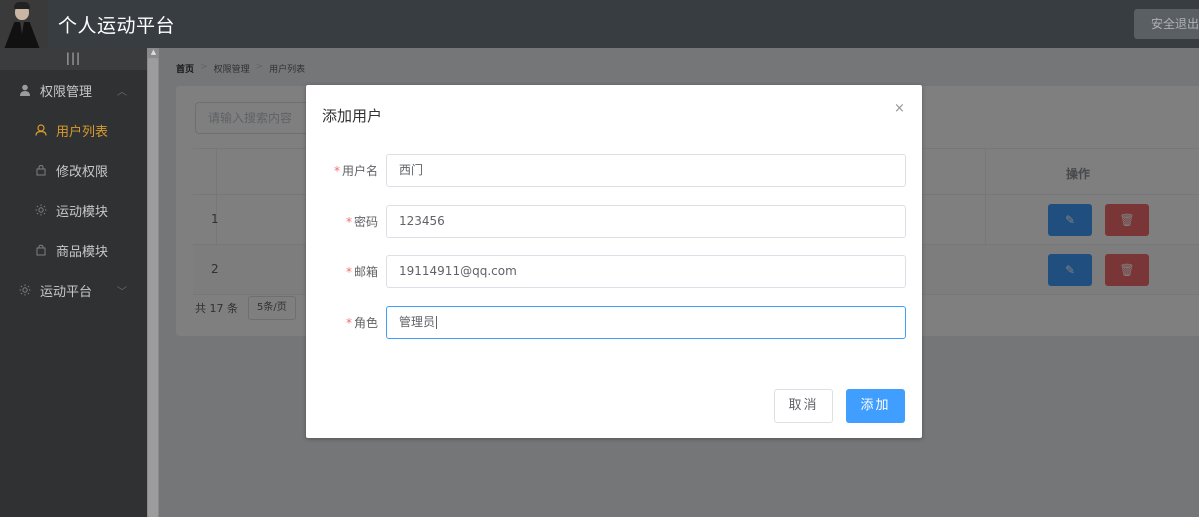 Image resolution: width=1199 pixels, height=517 pixels. I want to click on sidebar-item-sports-platform: 运动平台 ﹀, so click(73, 290).